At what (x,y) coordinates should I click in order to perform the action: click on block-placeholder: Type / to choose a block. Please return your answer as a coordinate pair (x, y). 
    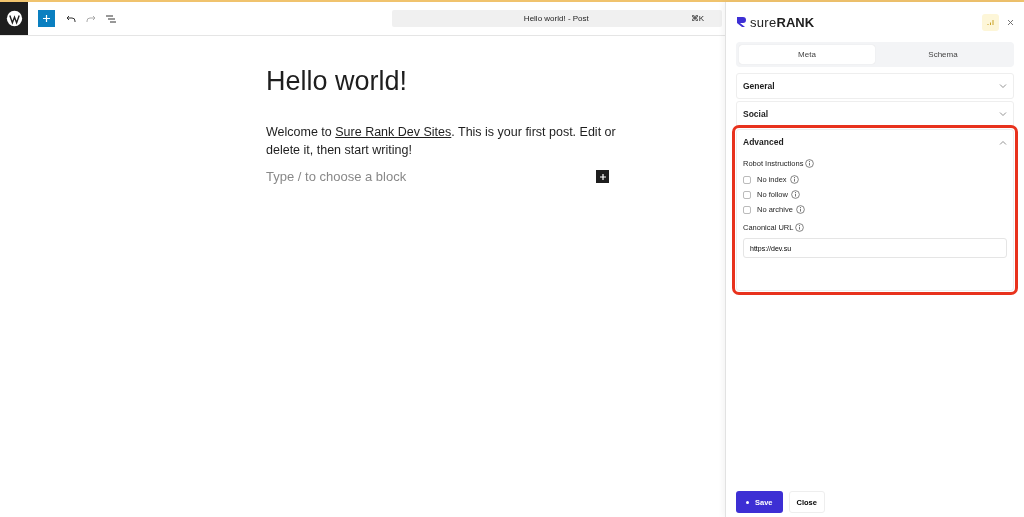
    Looking at the image, I should click on (431, 176).